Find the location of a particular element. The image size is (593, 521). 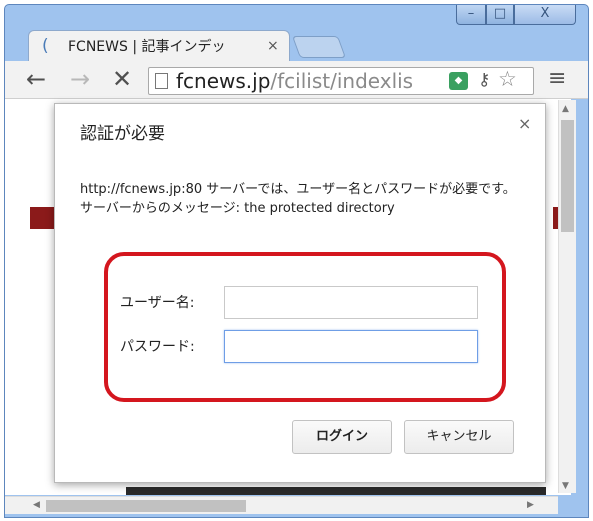

username-label: ユーザー名: is located at coordinates (157, 303).